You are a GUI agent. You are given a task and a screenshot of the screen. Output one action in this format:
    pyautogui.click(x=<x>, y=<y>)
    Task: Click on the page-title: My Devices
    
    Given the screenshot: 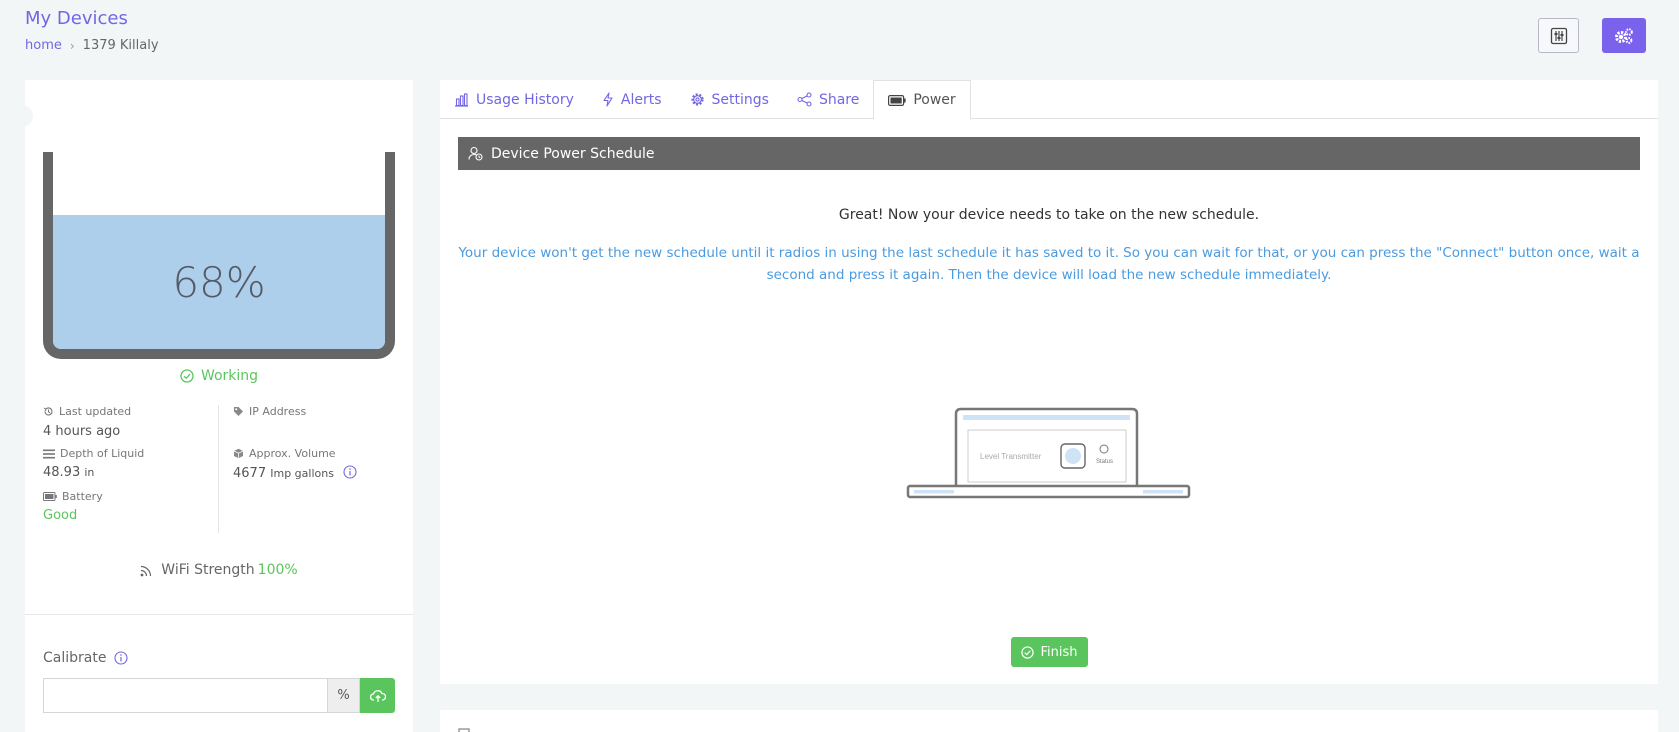 What is the action you would take?
    pyautogui.click(x=76, y=18)
    